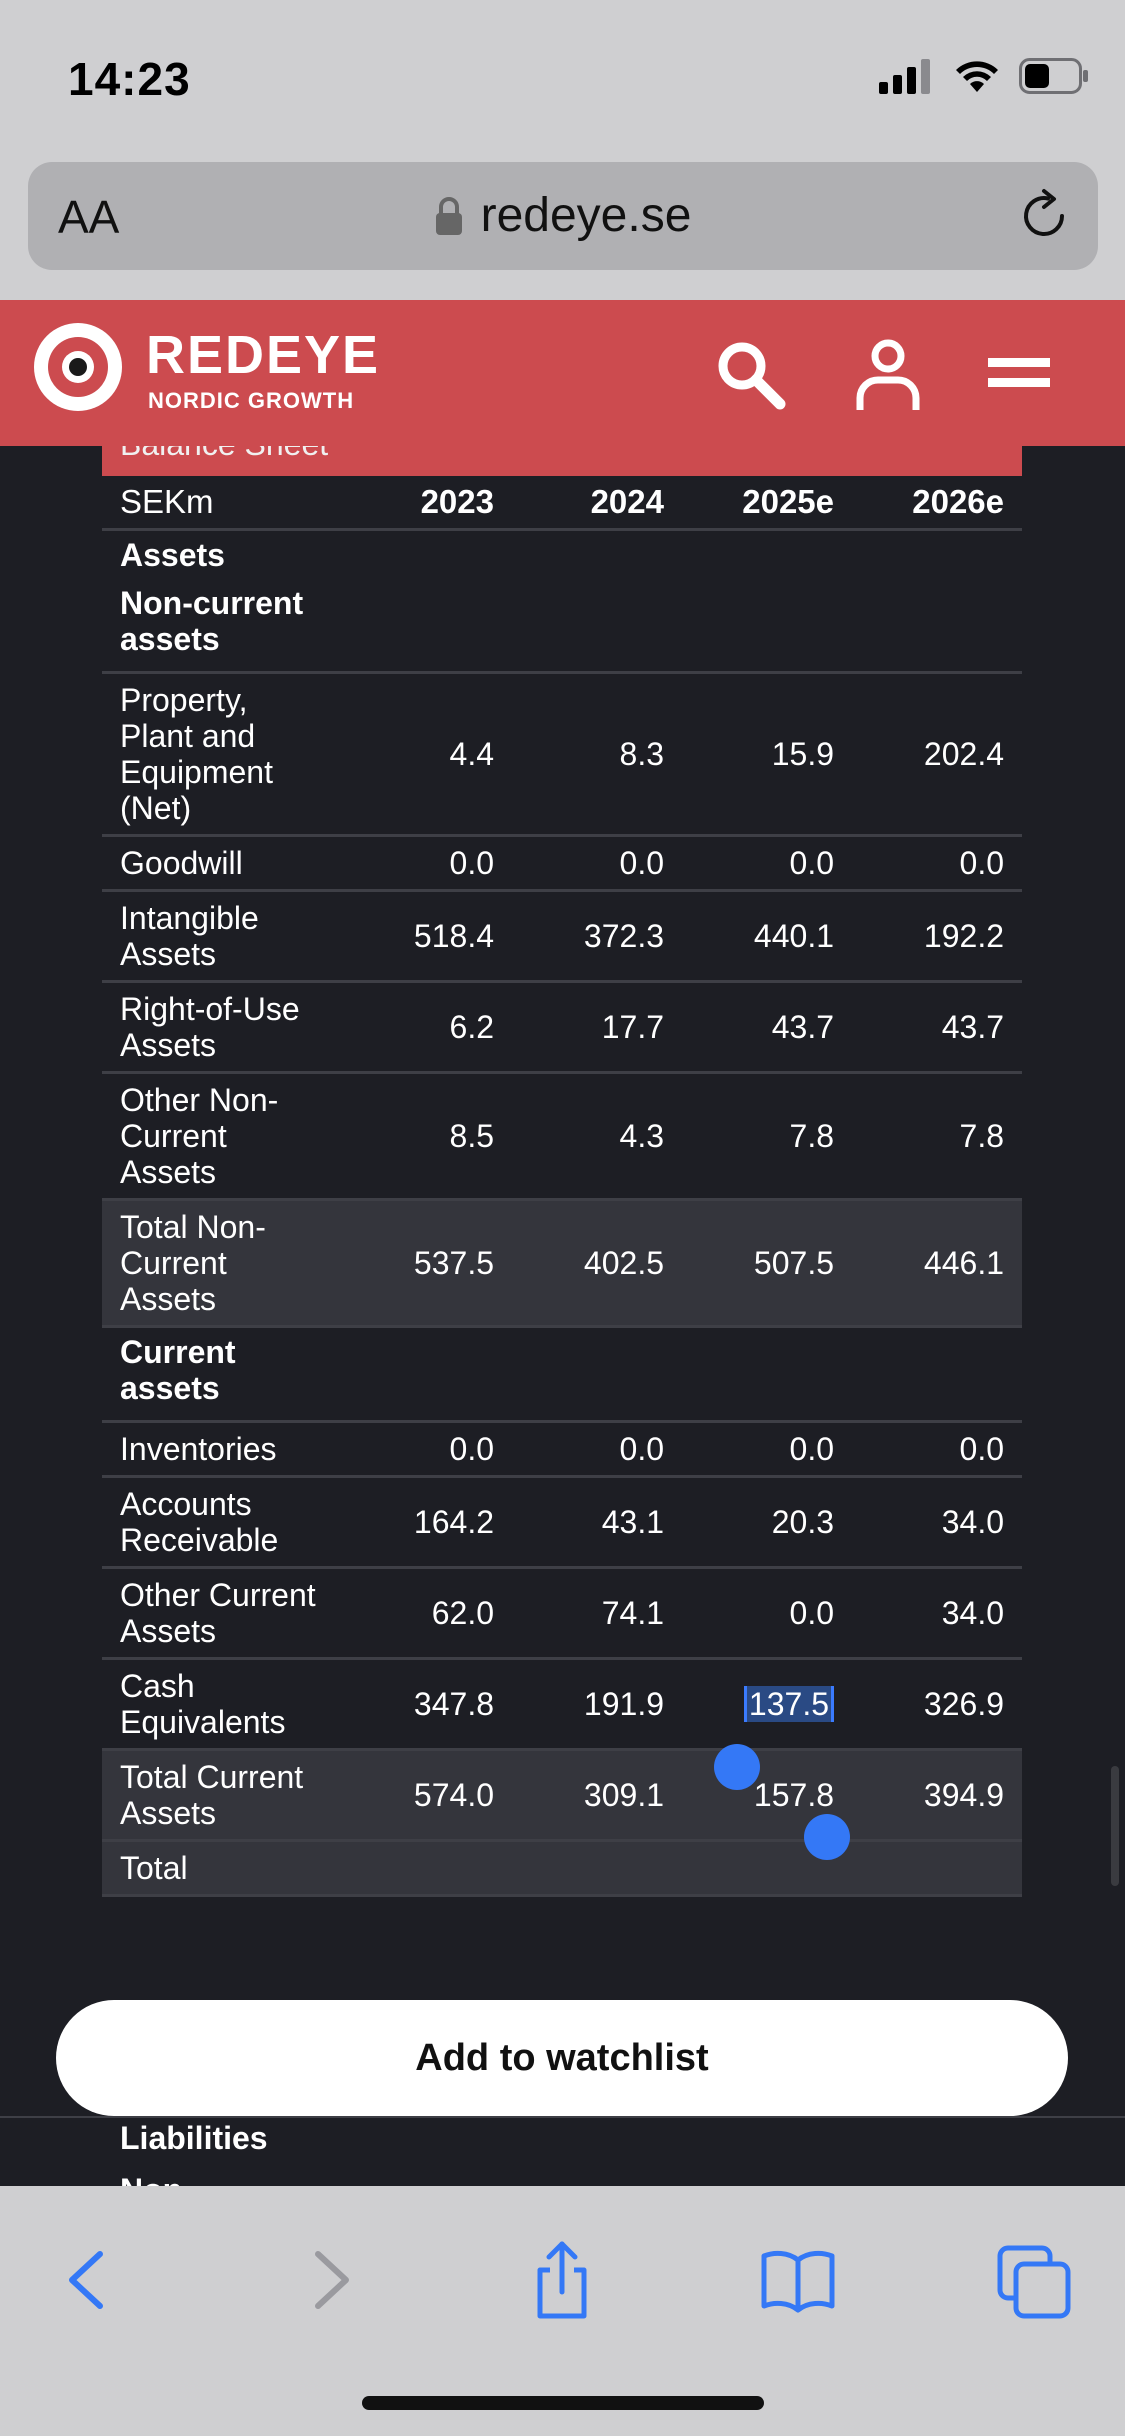  What do you see at coordinates (427, 1136) in the screenshot?
I see `cell-value: 8.5` at bounding box center [427, 1136].